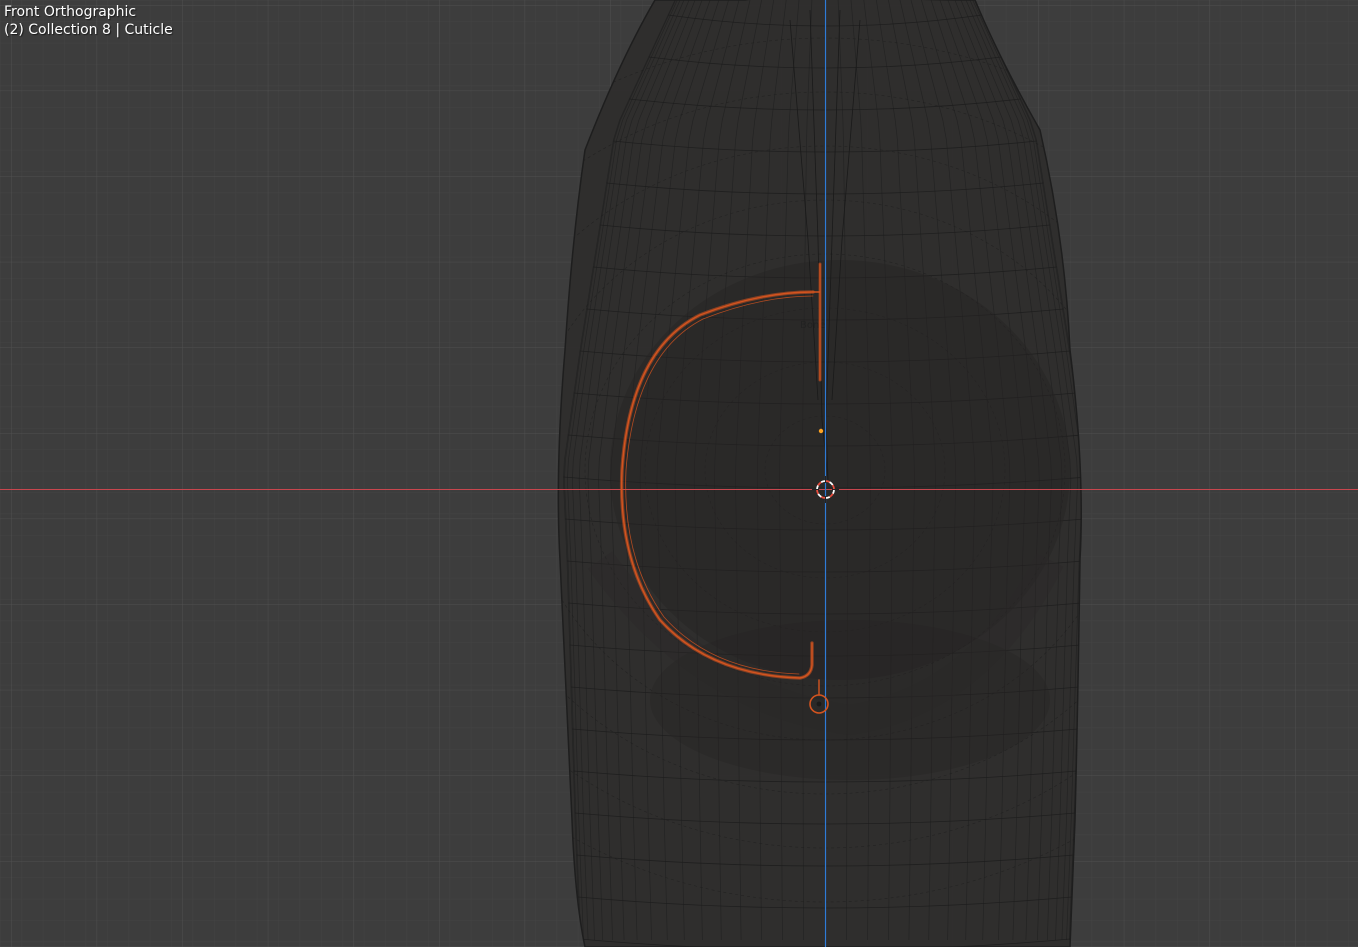 Image resolution: width=1358 pixels, height=947 pixels. I want to click on view-name-label: Front Orthographic, so click(70, 12).